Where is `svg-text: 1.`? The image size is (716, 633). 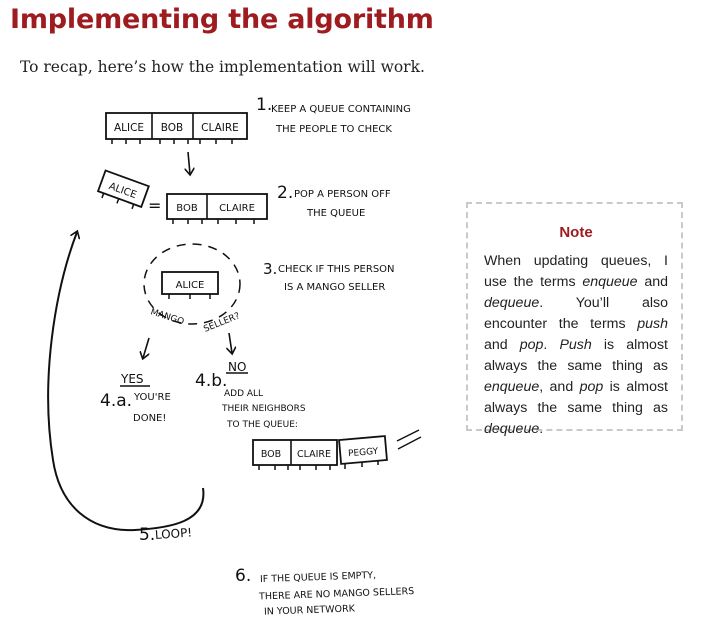
svg-text: 1. is located at coordinates (264, 105).